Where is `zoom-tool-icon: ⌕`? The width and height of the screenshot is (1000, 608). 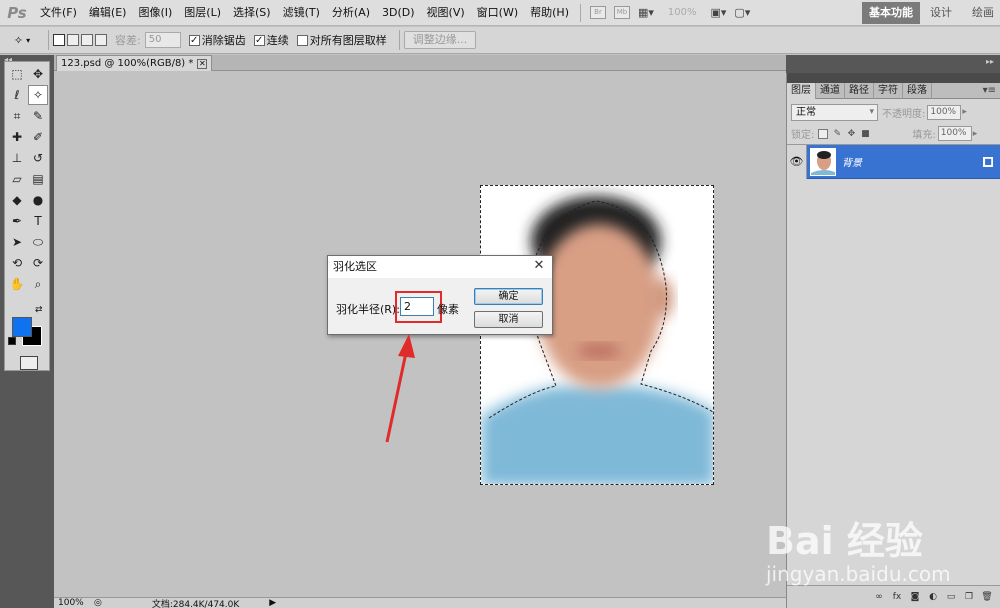
zoom-tool-icon: ⌕ is located at coordinates (38, 284).